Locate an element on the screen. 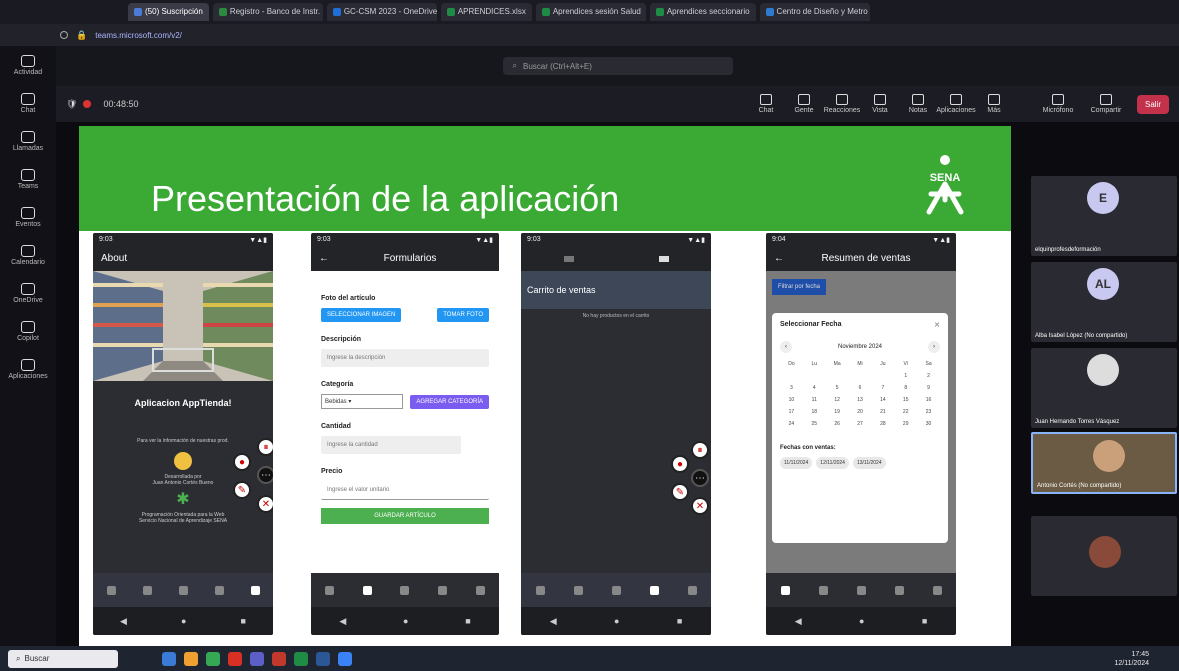  meeting-tool-button: Vista is located at coordinates (880, 104).